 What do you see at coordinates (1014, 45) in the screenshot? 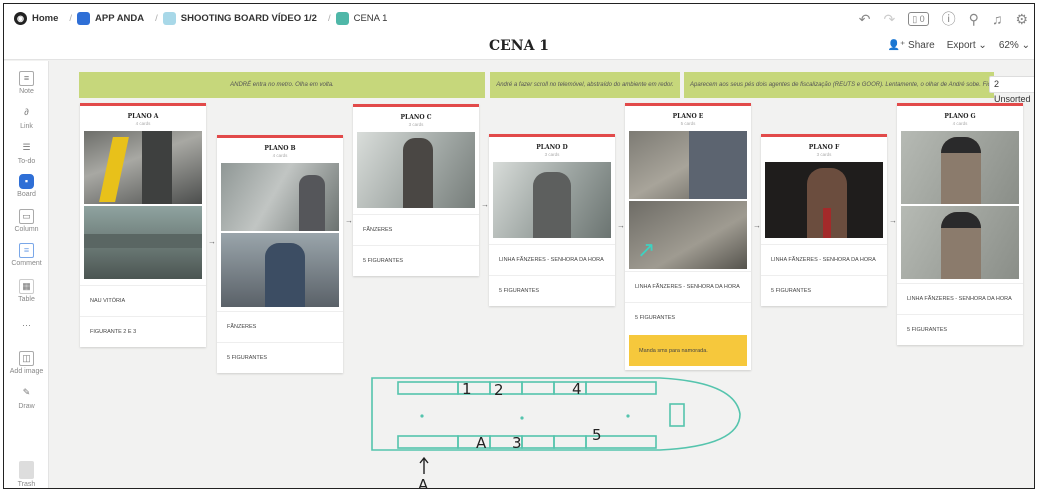
I see `zoom-select: 62% ⌄` at bounding box center [1014, 45].